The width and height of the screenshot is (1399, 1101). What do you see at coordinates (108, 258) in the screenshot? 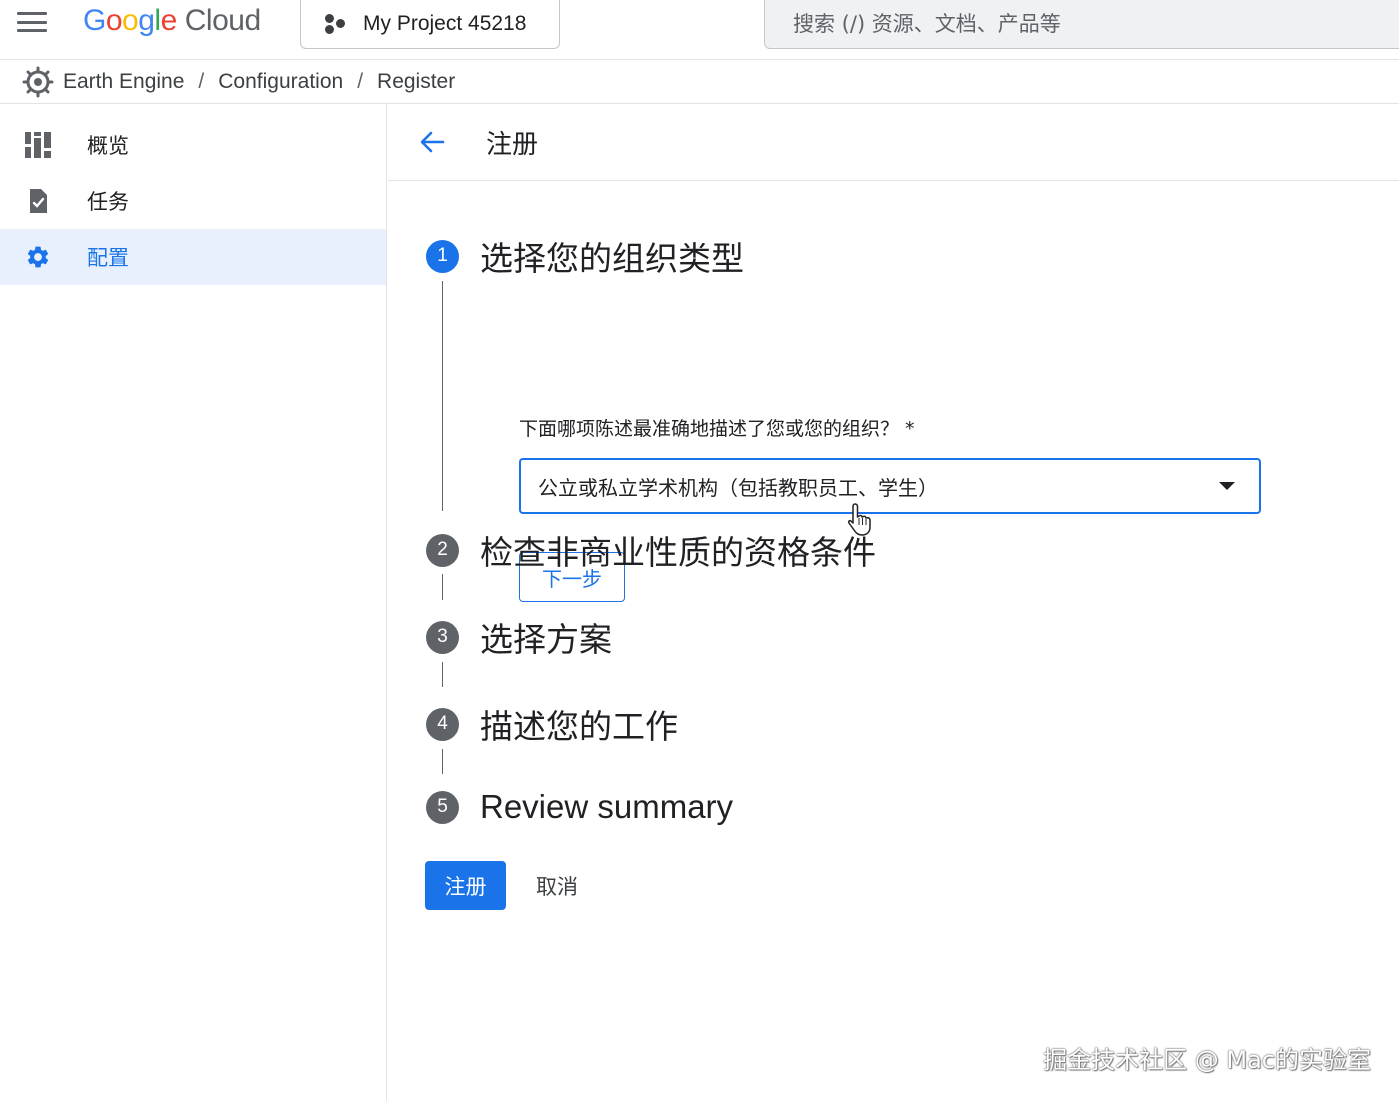
I see `sidebar-item-label: 配置` at bounding box center [108, 258].